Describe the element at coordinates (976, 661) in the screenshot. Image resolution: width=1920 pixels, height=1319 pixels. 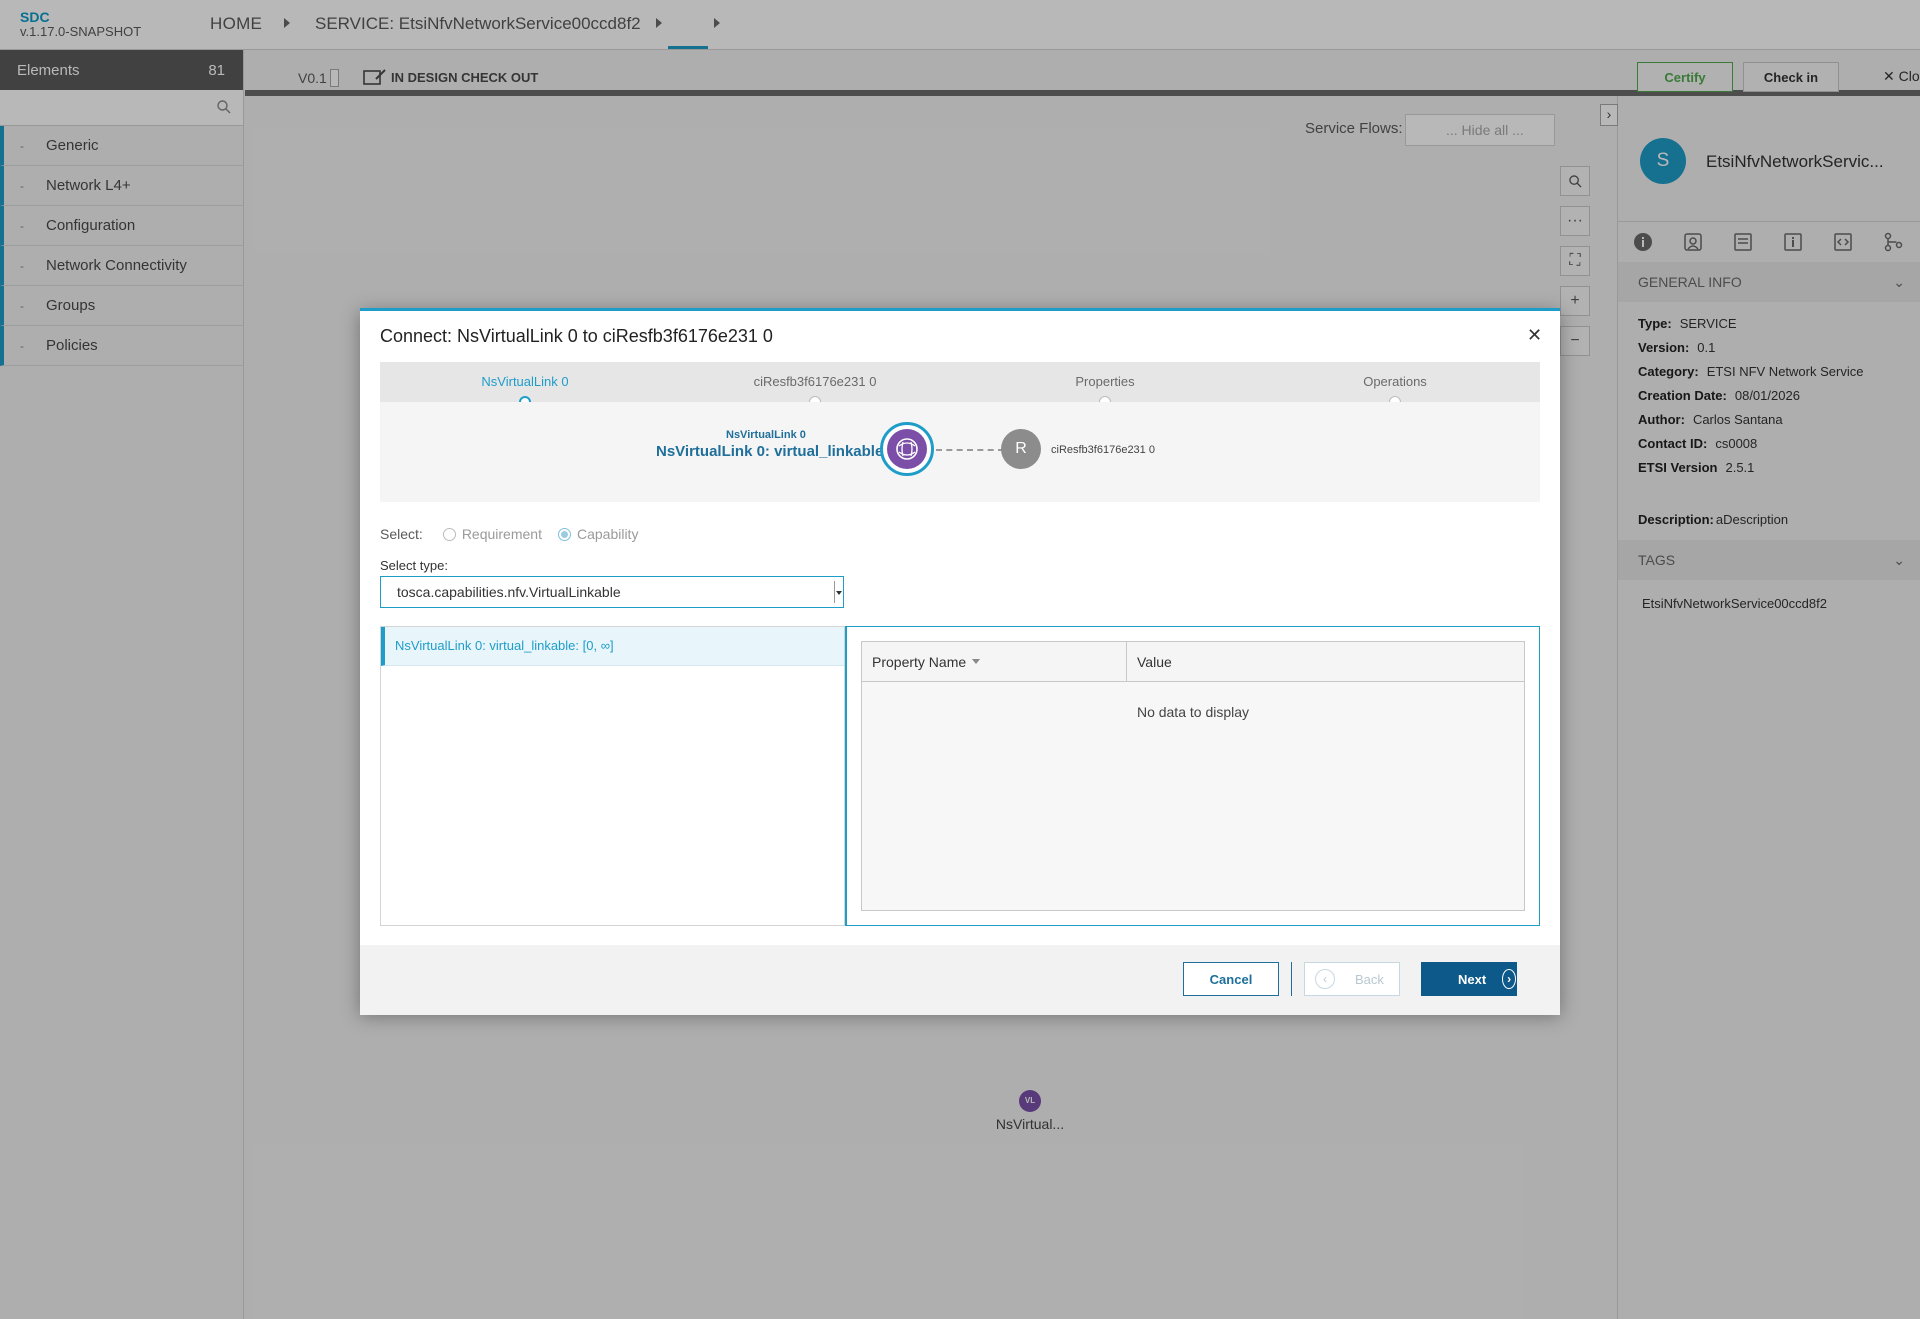
I see `sort-caret-icon` at that location.